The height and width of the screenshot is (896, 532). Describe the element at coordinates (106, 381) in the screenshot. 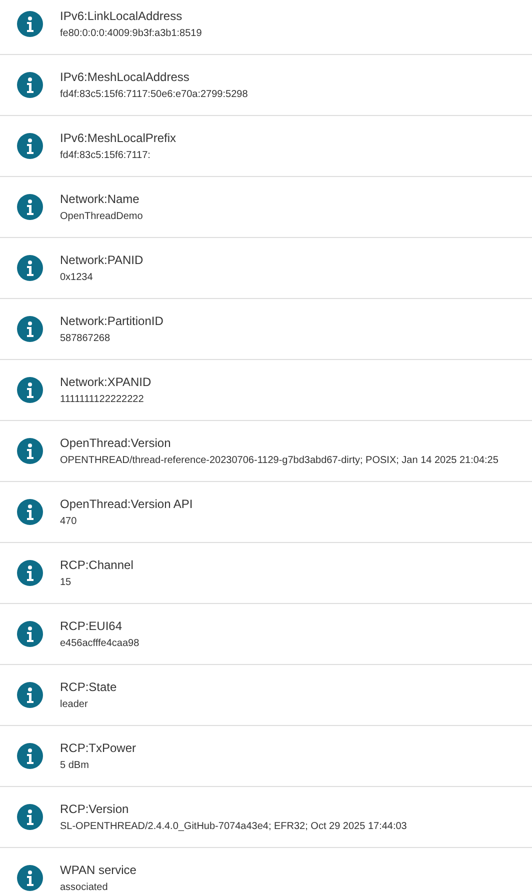

I see `item-title: Network:XPANID` at that location.